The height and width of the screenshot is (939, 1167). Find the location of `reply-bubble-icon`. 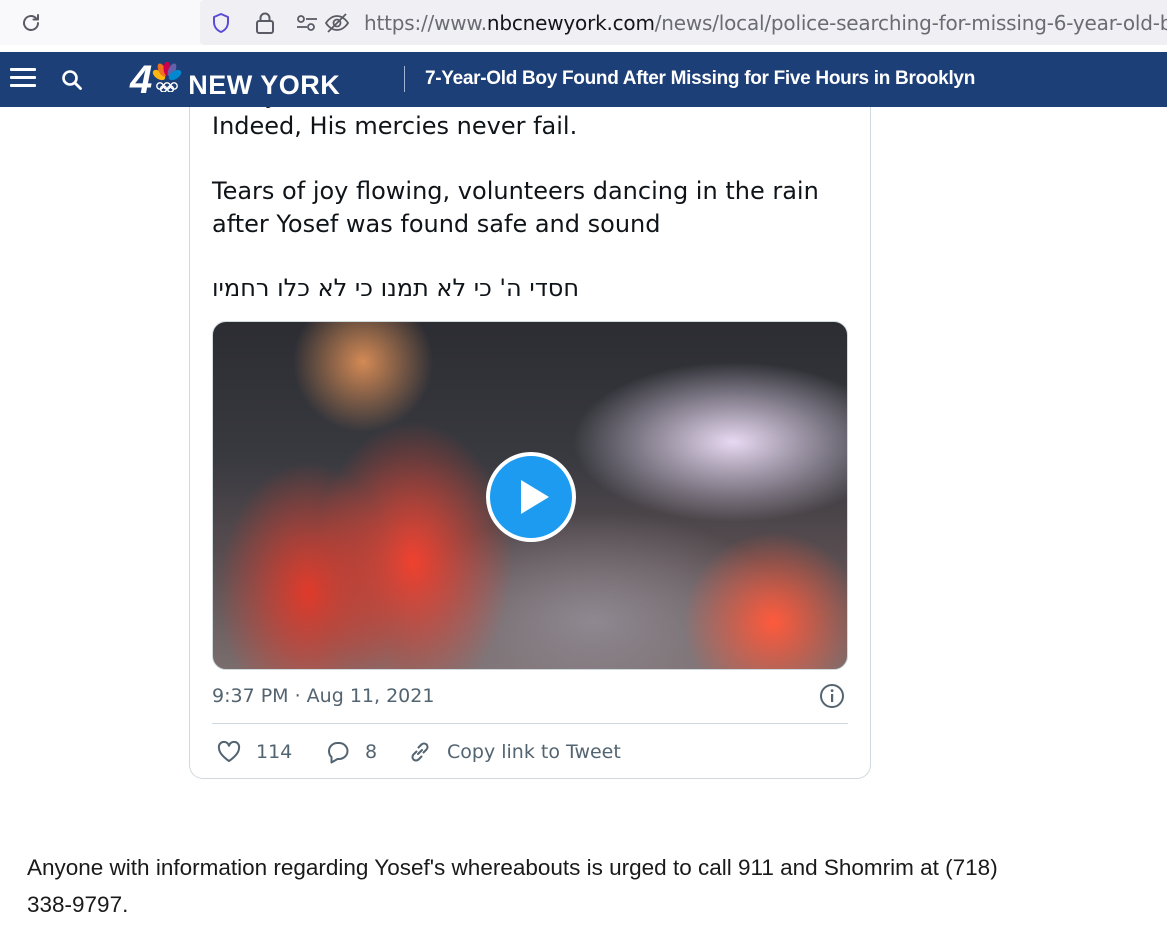

reply-bubble-icon is located at coordinates (338, 753).